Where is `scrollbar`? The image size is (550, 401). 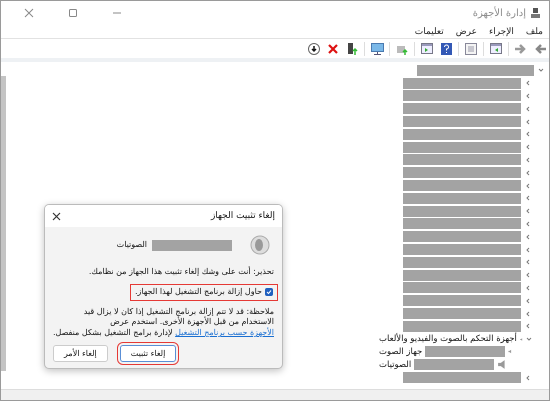
scrollbar is located at coordinates (3, 223).